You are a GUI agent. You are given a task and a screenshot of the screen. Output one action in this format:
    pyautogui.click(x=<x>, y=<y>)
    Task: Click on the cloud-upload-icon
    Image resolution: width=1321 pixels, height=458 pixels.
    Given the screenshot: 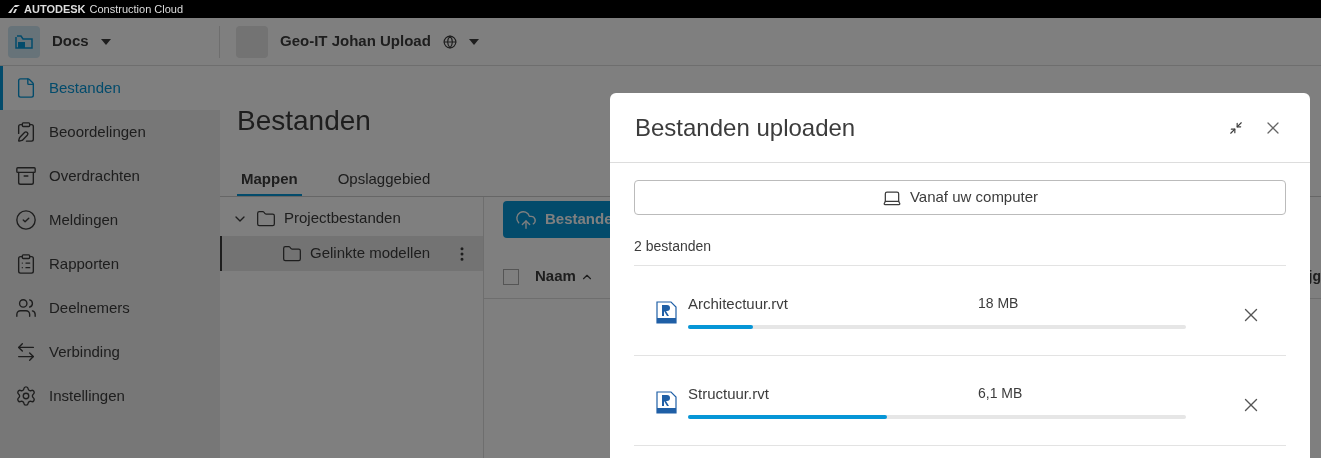 What is the action you would take?
    pyautogui.click(x=526, y=219)
    